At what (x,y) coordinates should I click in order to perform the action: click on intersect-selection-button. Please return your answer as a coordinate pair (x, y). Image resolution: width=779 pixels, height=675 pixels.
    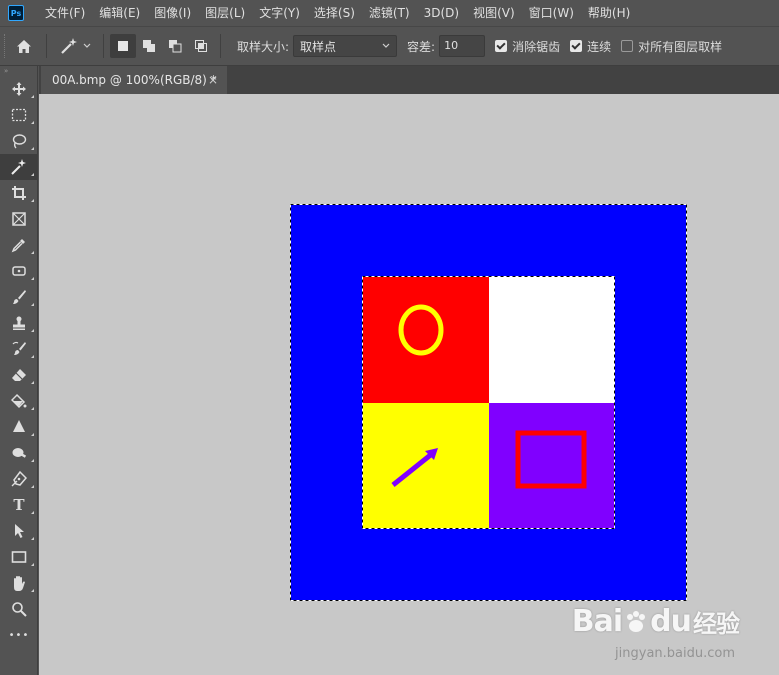
    Looking at the image, I should click on (201, 46).